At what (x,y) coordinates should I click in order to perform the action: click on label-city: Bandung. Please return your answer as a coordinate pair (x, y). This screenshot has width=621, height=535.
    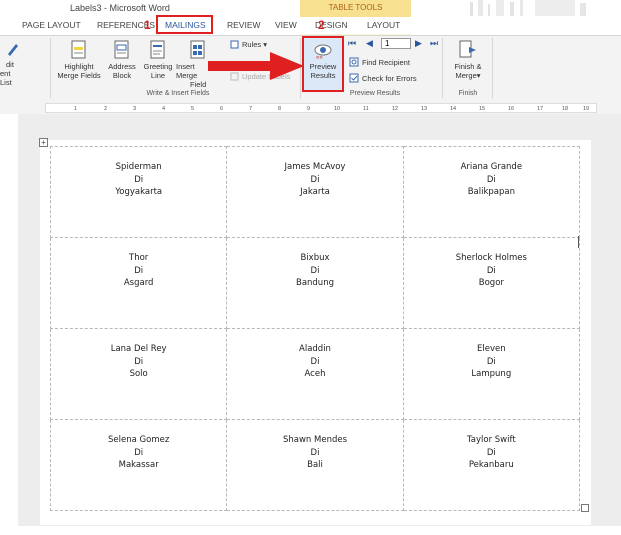
    Looking at the image, I should click on (314, 283).